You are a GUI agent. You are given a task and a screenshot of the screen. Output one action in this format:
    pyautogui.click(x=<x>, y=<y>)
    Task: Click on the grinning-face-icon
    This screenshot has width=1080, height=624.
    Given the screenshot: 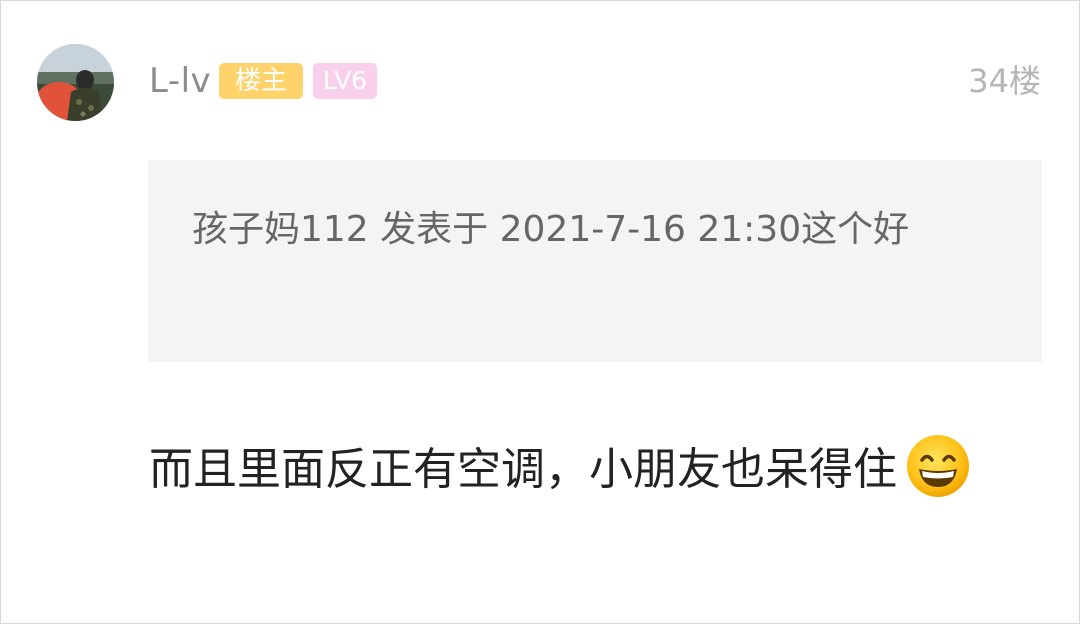 What is the action you would take?
    pyautogui.click(x=938, y=466)
    